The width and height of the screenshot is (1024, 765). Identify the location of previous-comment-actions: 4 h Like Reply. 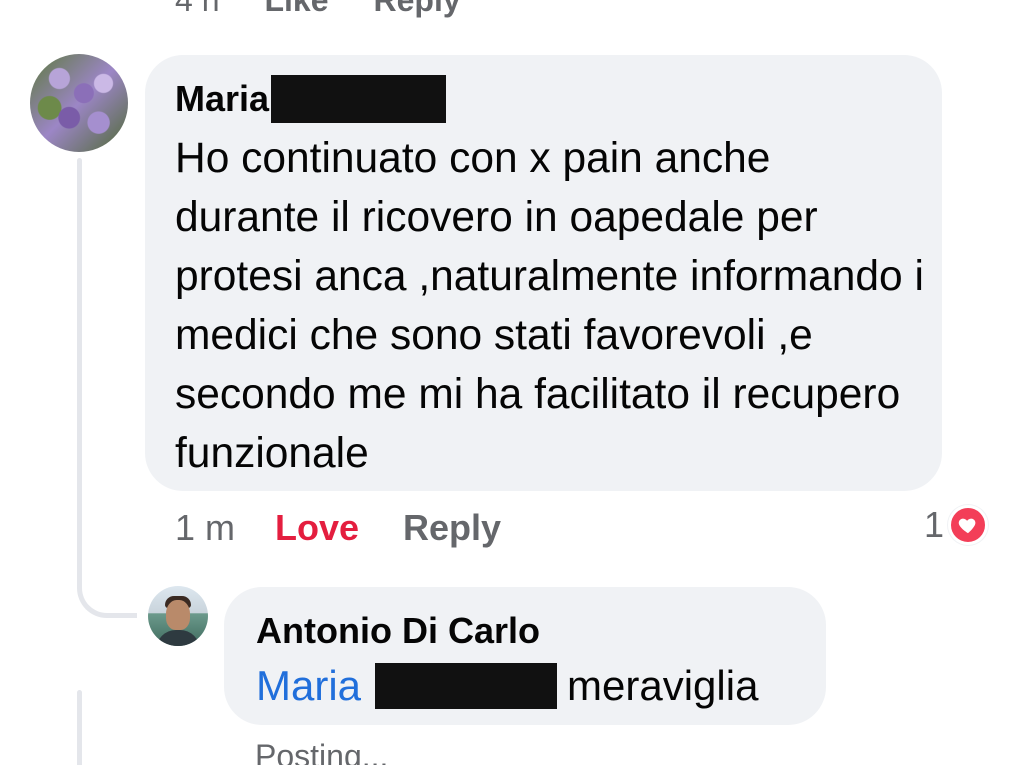
(318, 9).